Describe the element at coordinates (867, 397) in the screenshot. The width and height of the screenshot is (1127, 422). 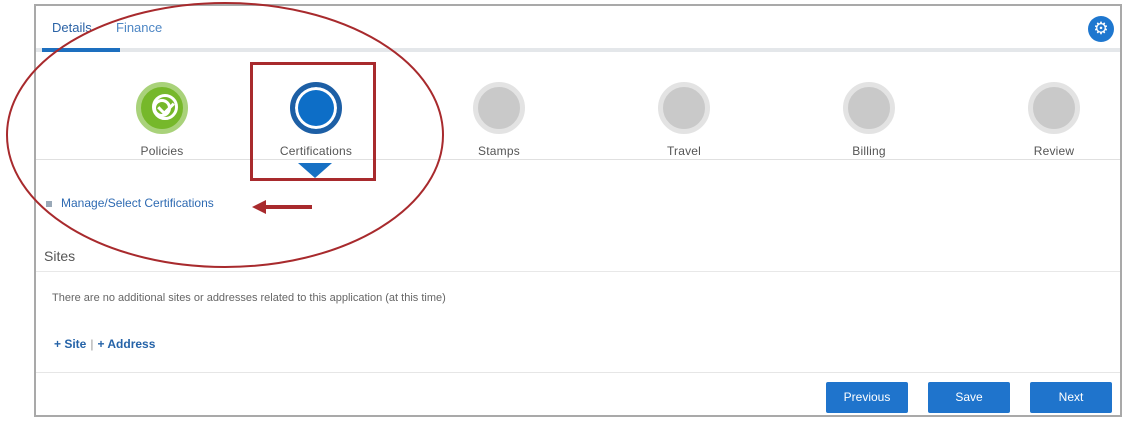
I see `previous-button: Previous` at that location.